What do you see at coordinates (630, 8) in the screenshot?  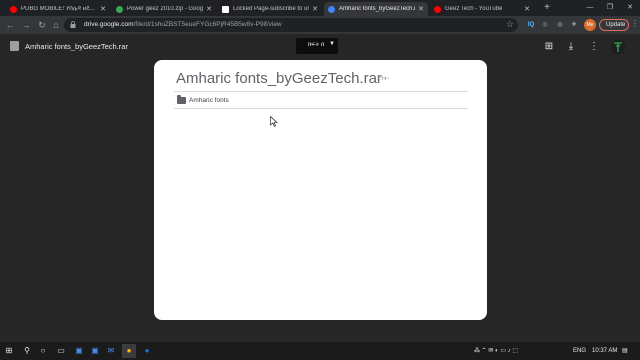 I see `window-close-button: ✕` at bounding box center [630, 8].